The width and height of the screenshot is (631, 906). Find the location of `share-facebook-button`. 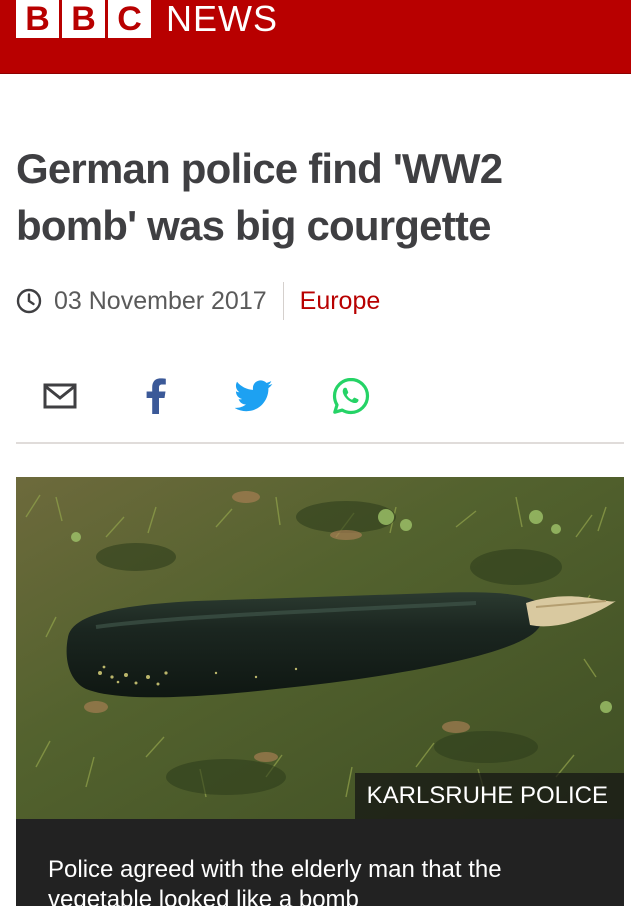

share-facebook-button is located at coordinates (156, 396).